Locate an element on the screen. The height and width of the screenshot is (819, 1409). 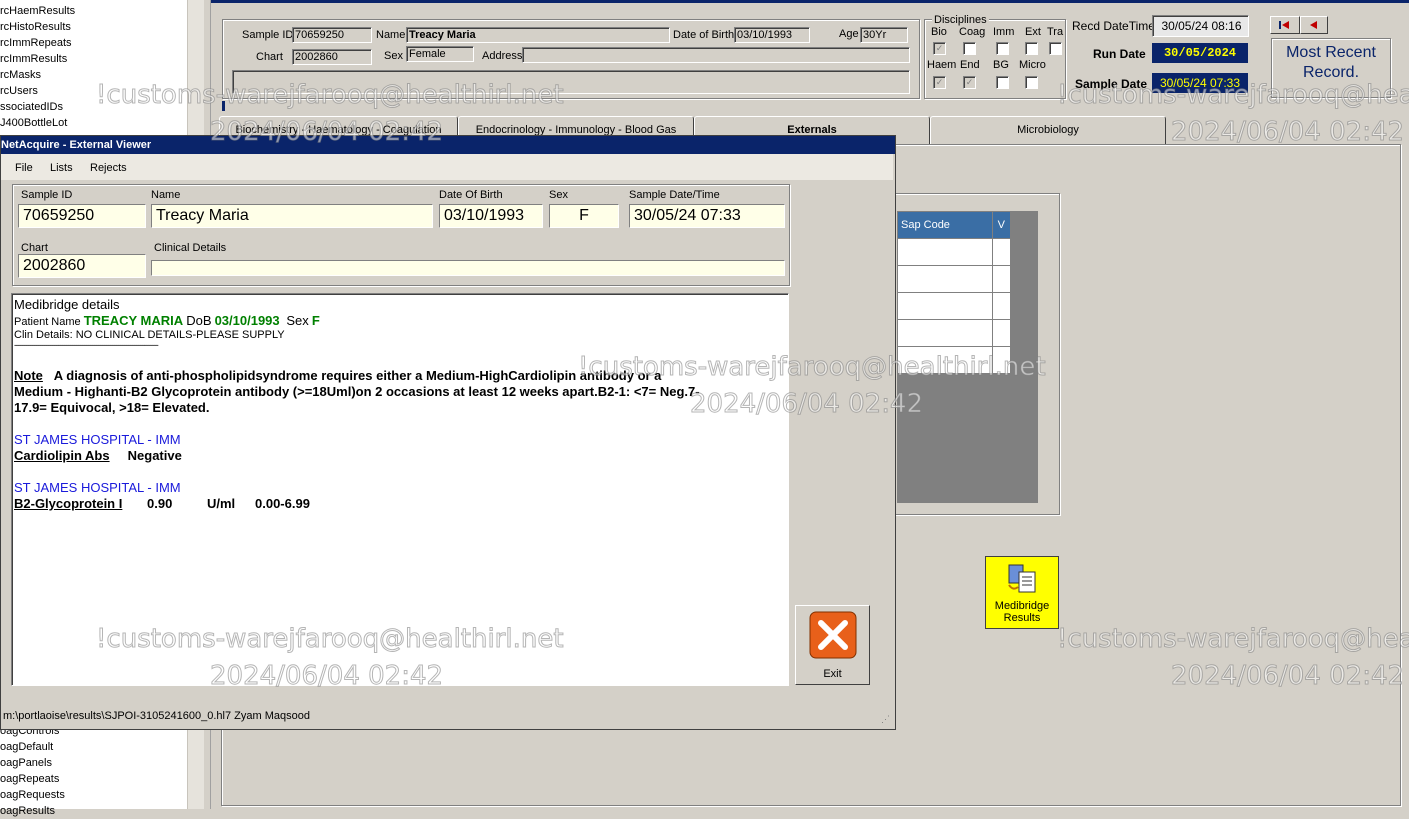
dlg-name-label: Name is located at coordinates (166, 195).